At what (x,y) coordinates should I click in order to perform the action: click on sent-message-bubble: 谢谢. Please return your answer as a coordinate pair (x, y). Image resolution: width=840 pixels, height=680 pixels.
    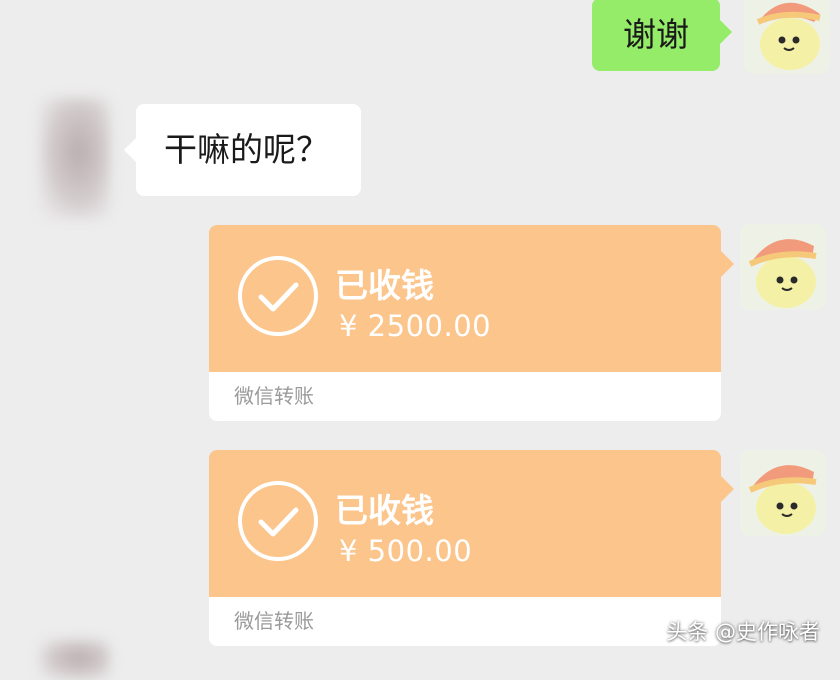
    Looking at the image, I should click on (662, 35).